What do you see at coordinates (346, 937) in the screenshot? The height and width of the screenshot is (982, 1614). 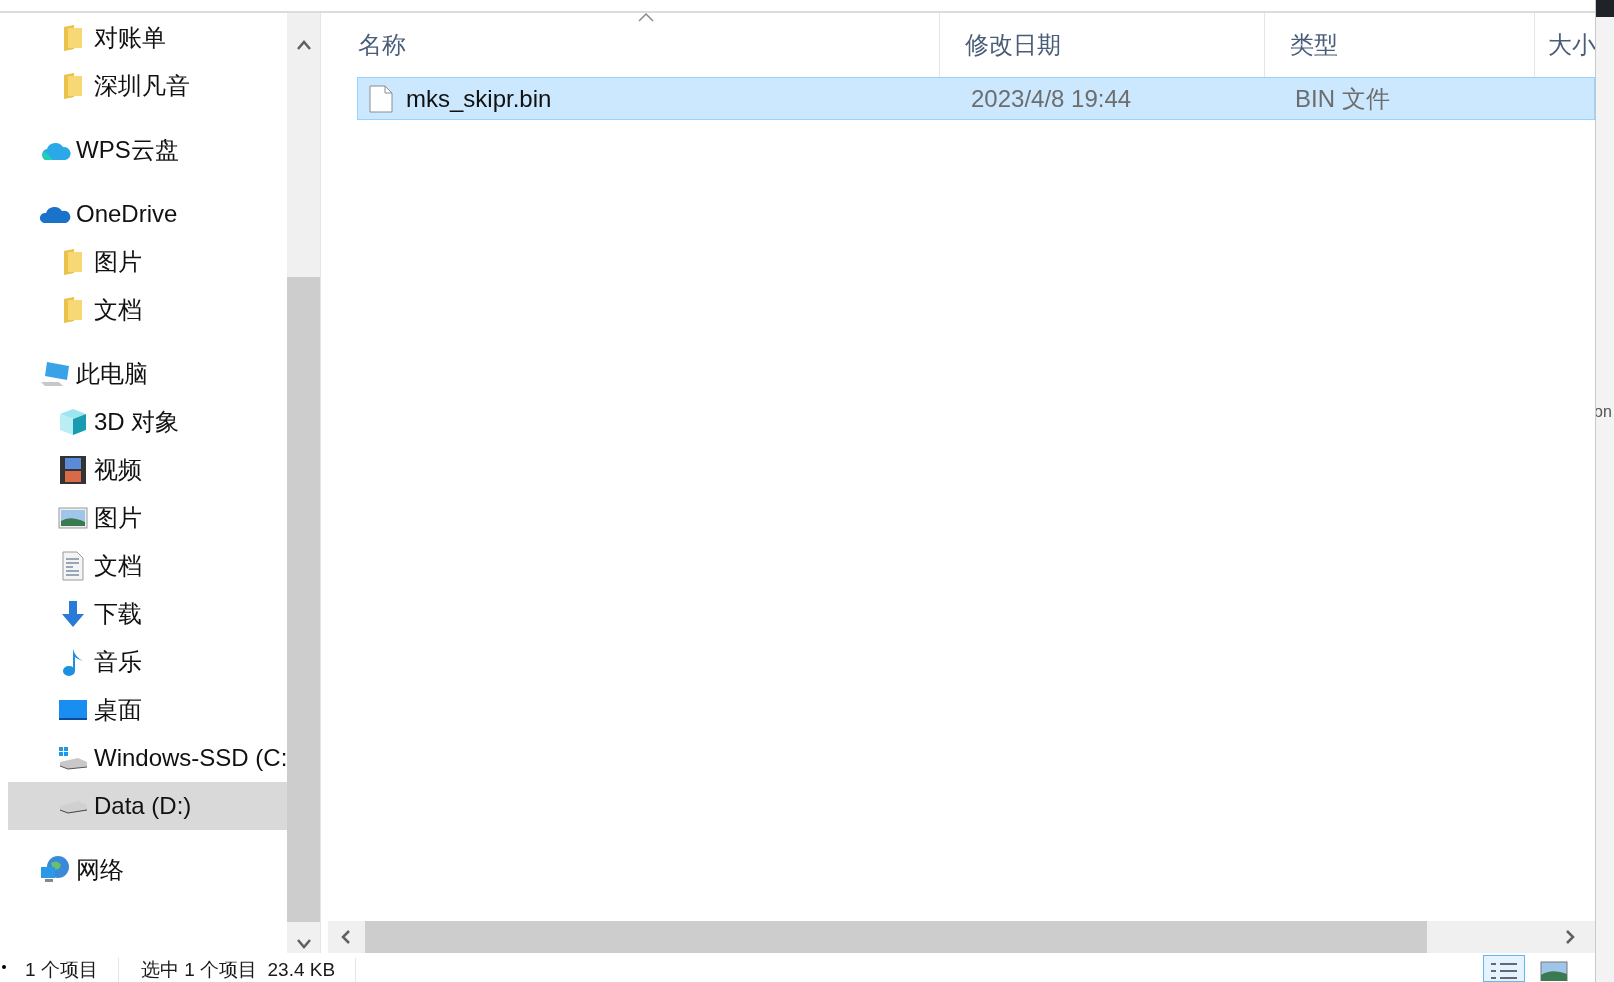 I see `scroll-left-icon` at bounding box center [346, 937].